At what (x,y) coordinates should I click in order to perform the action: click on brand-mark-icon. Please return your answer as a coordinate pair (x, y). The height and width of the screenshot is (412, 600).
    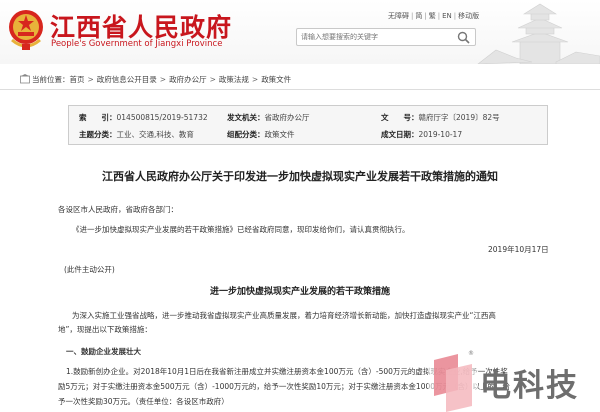
    Looking at the image, I should click on (453, 381).